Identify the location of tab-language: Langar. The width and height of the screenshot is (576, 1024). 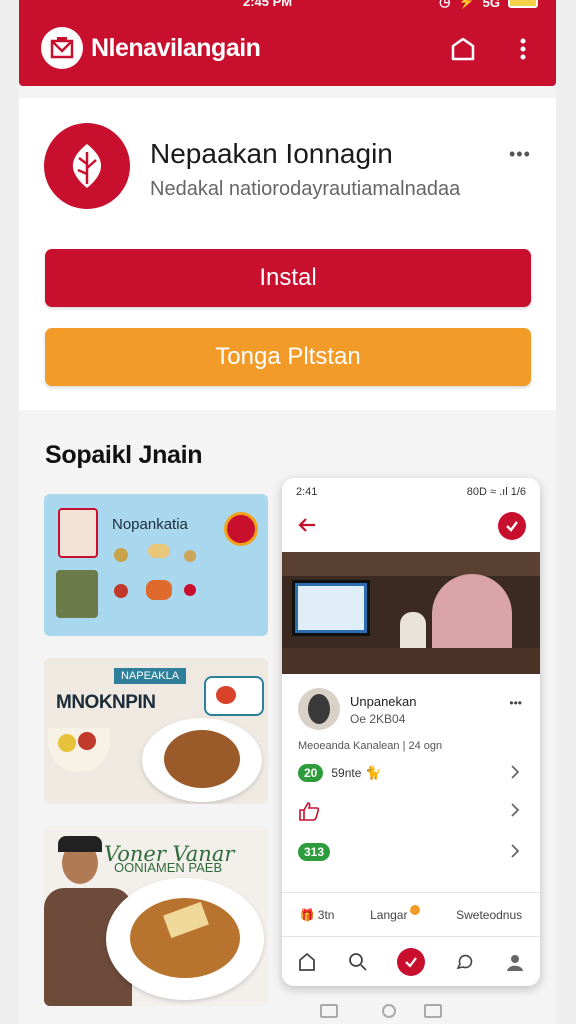
(395, 913).